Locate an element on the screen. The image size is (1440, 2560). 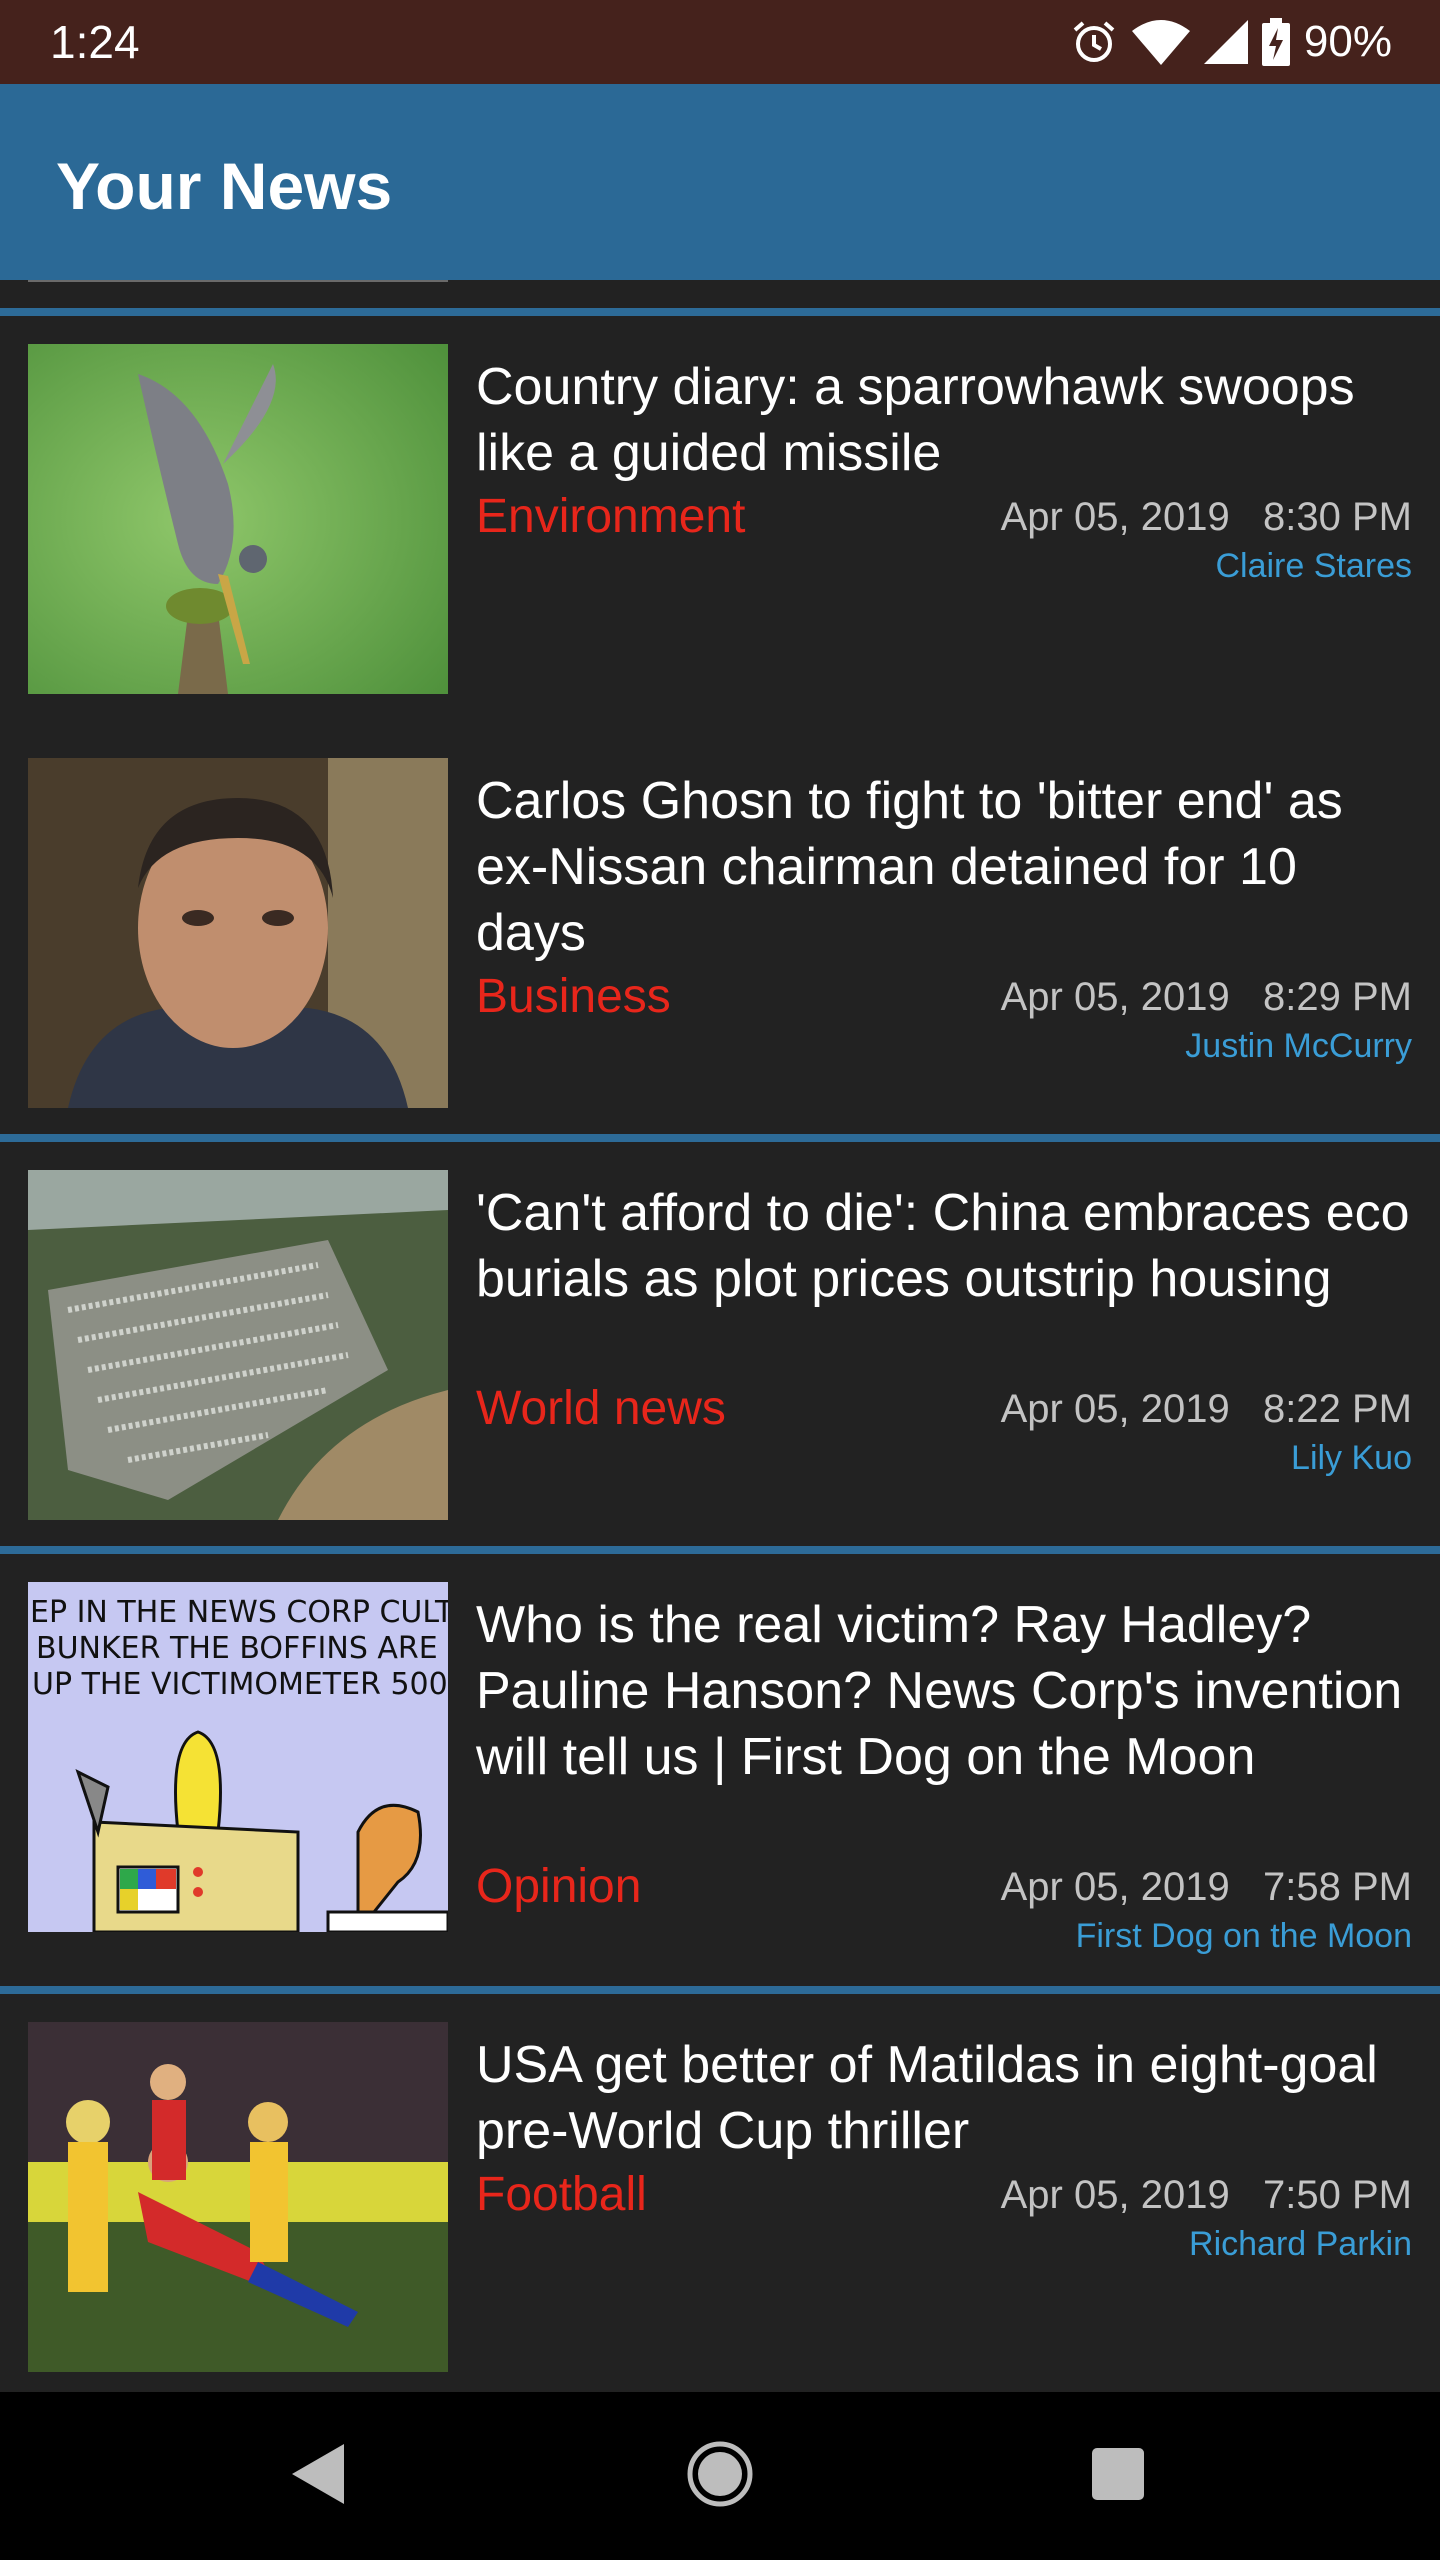
article-category: Business is located at coordinates (573, 996).